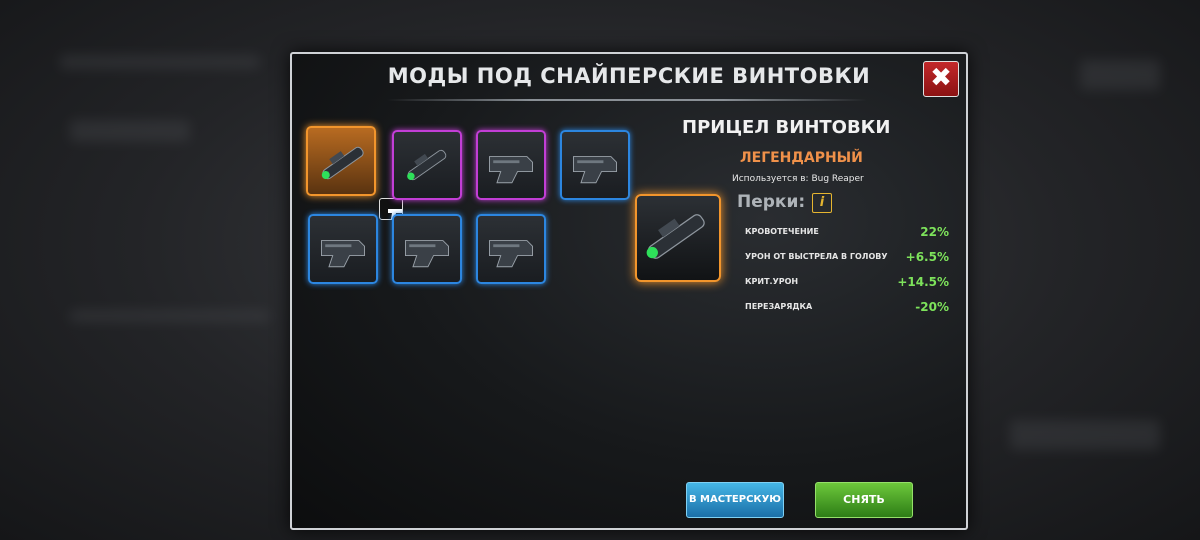 This screenshot has height=540, width=1200. I want to click on title-divider, so click(627, 100).